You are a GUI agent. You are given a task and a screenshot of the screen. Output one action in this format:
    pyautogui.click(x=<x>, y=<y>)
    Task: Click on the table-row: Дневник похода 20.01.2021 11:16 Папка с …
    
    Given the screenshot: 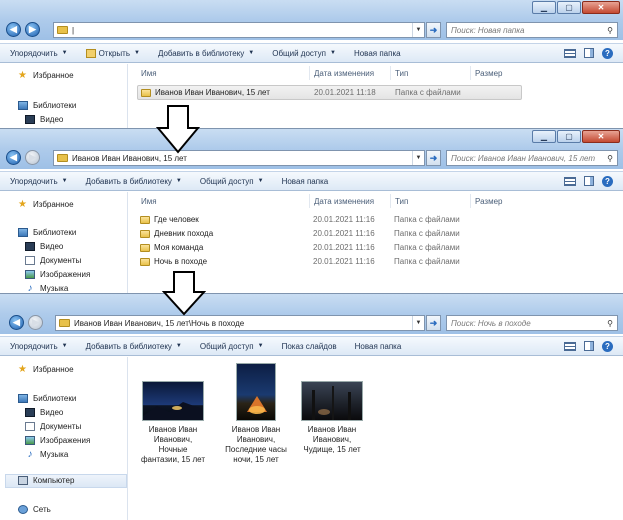 What is the action you would take?
    pyautogui.click(x=329, y=233)
    